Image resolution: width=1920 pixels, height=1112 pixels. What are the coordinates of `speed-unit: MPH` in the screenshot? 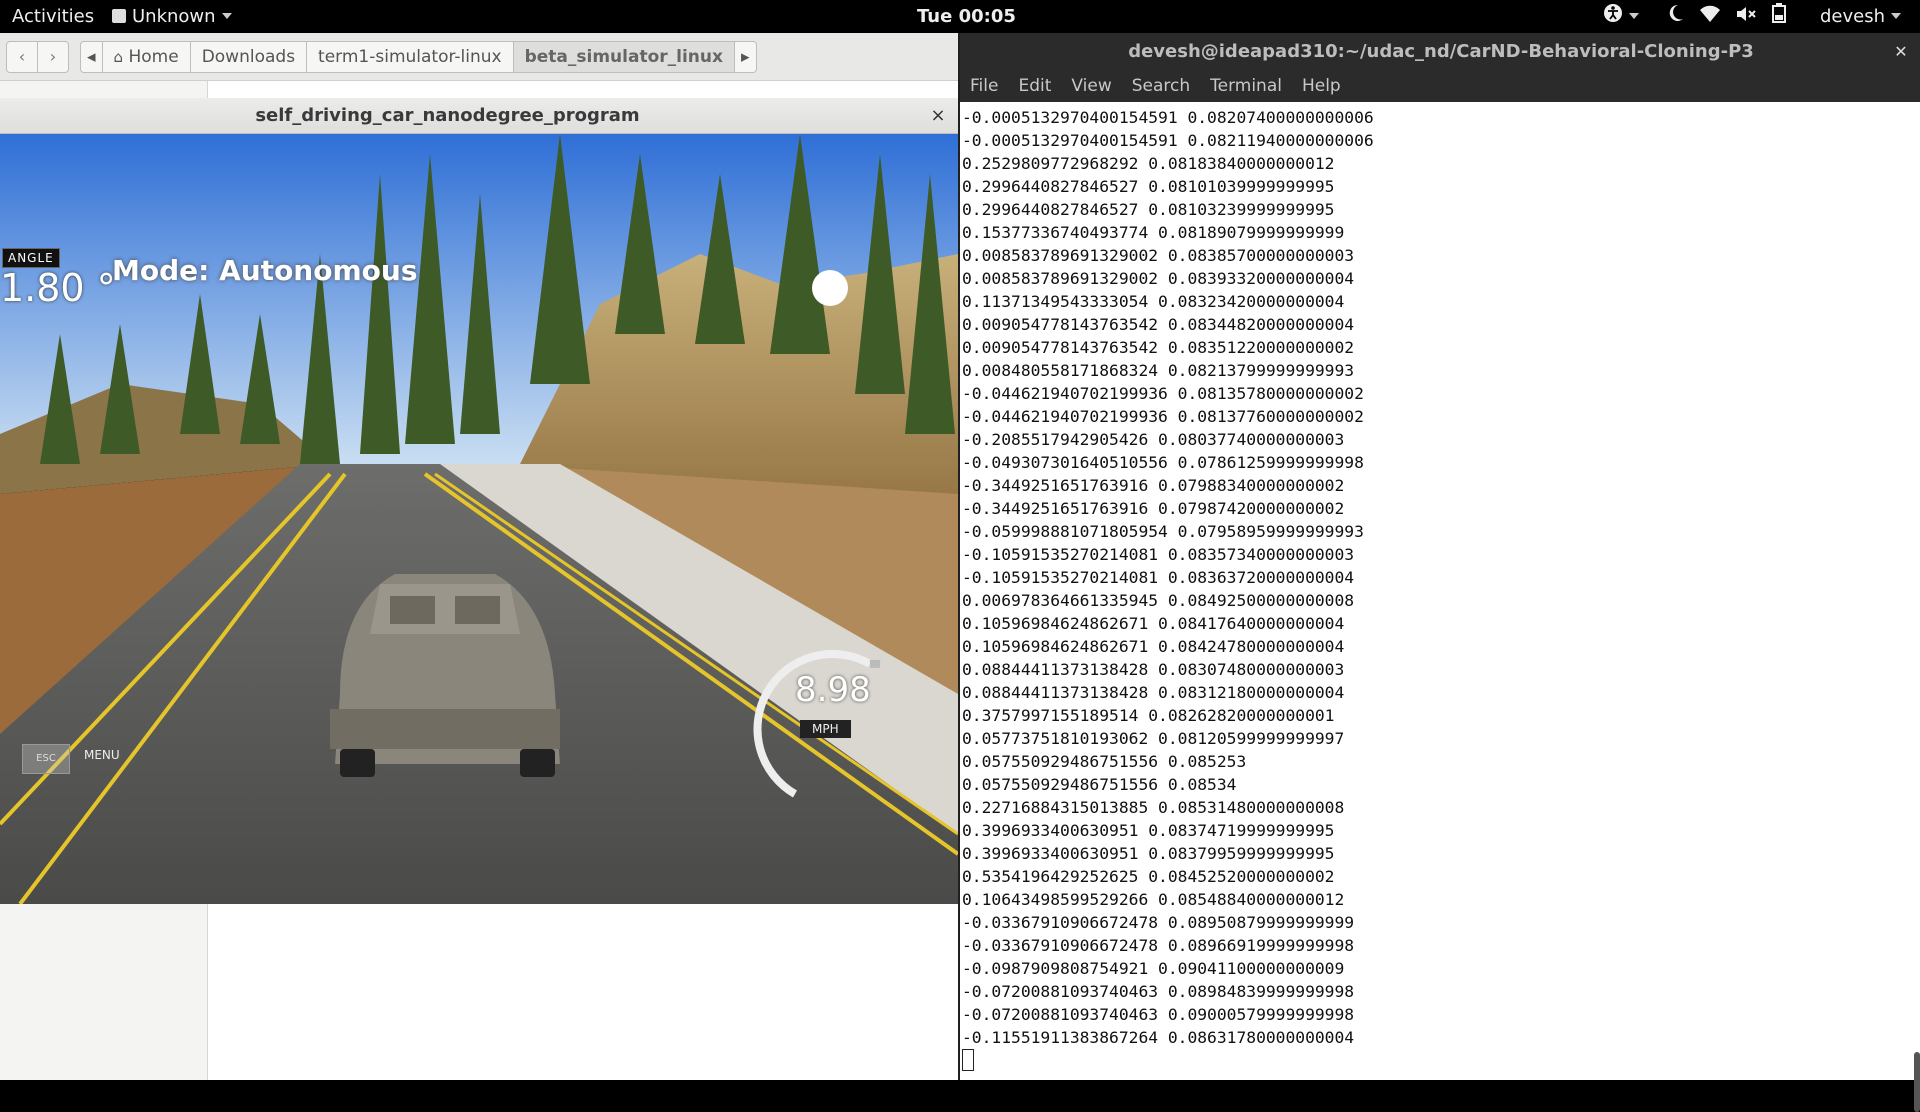 It's located at (825, 729).